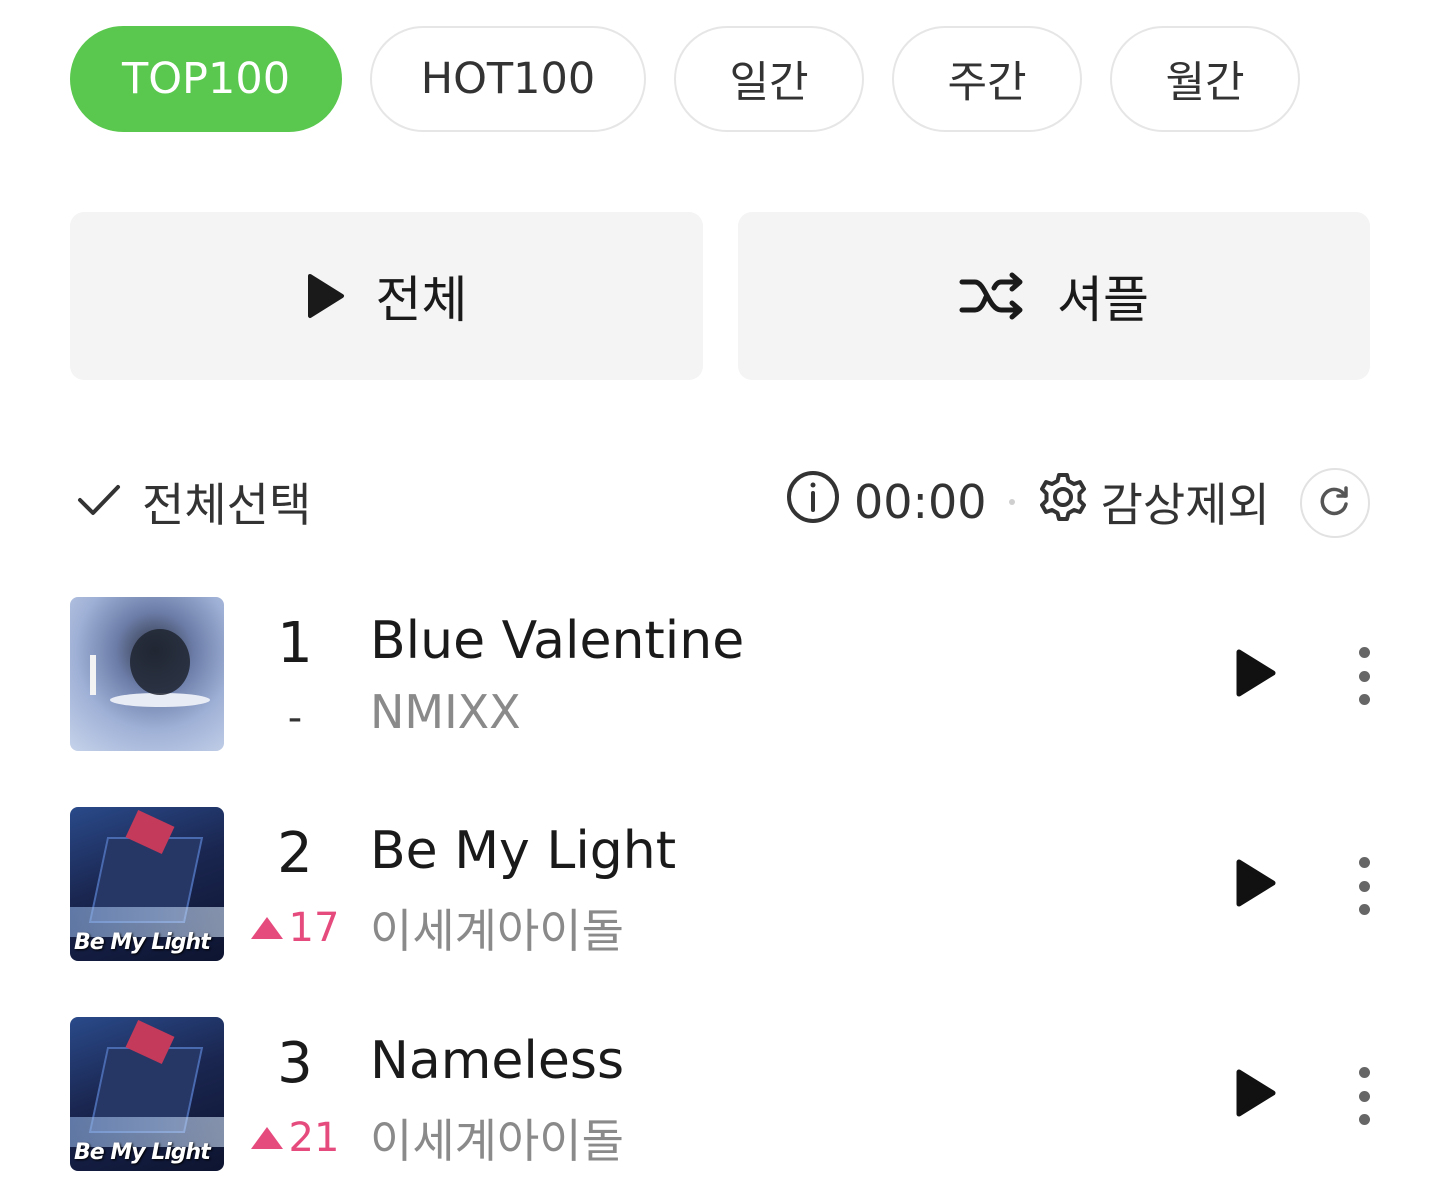 The width and height of the screenshot is (1440, 1188). I want to click on play-all-label: 전체, so click(421, 300).